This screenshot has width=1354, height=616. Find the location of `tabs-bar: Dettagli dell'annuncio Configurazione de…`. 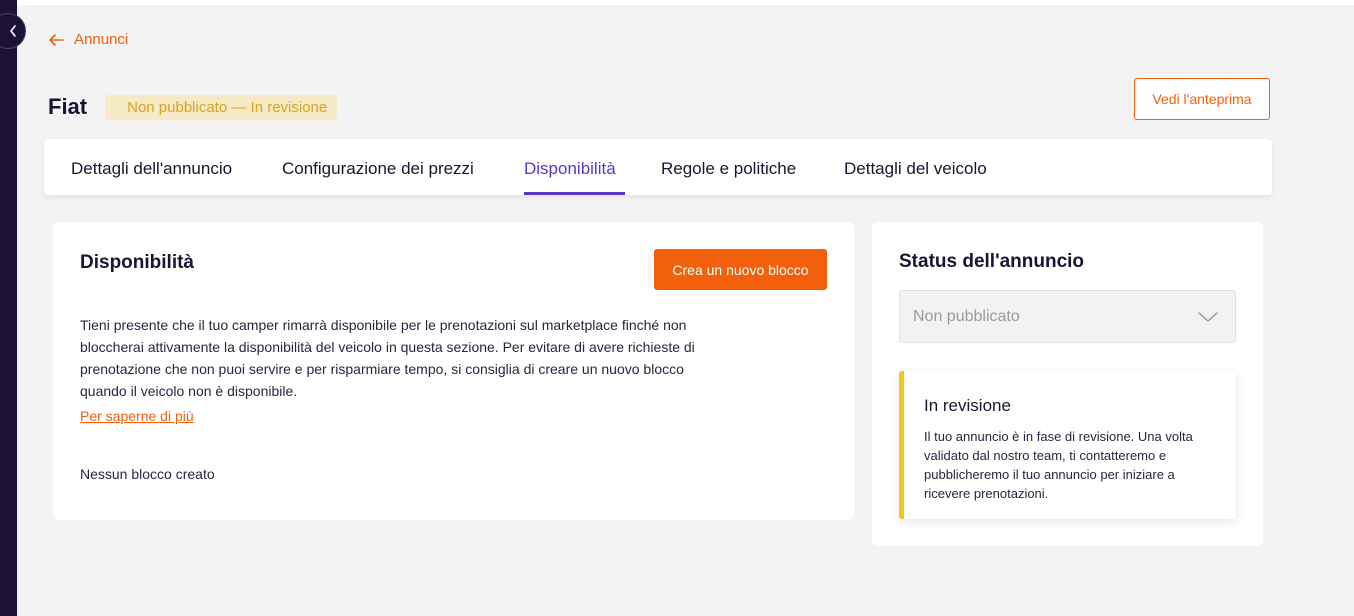

tabs-bar: Dettagli dell'annuncio Configurazione de… is located at coordinates (658, 167).